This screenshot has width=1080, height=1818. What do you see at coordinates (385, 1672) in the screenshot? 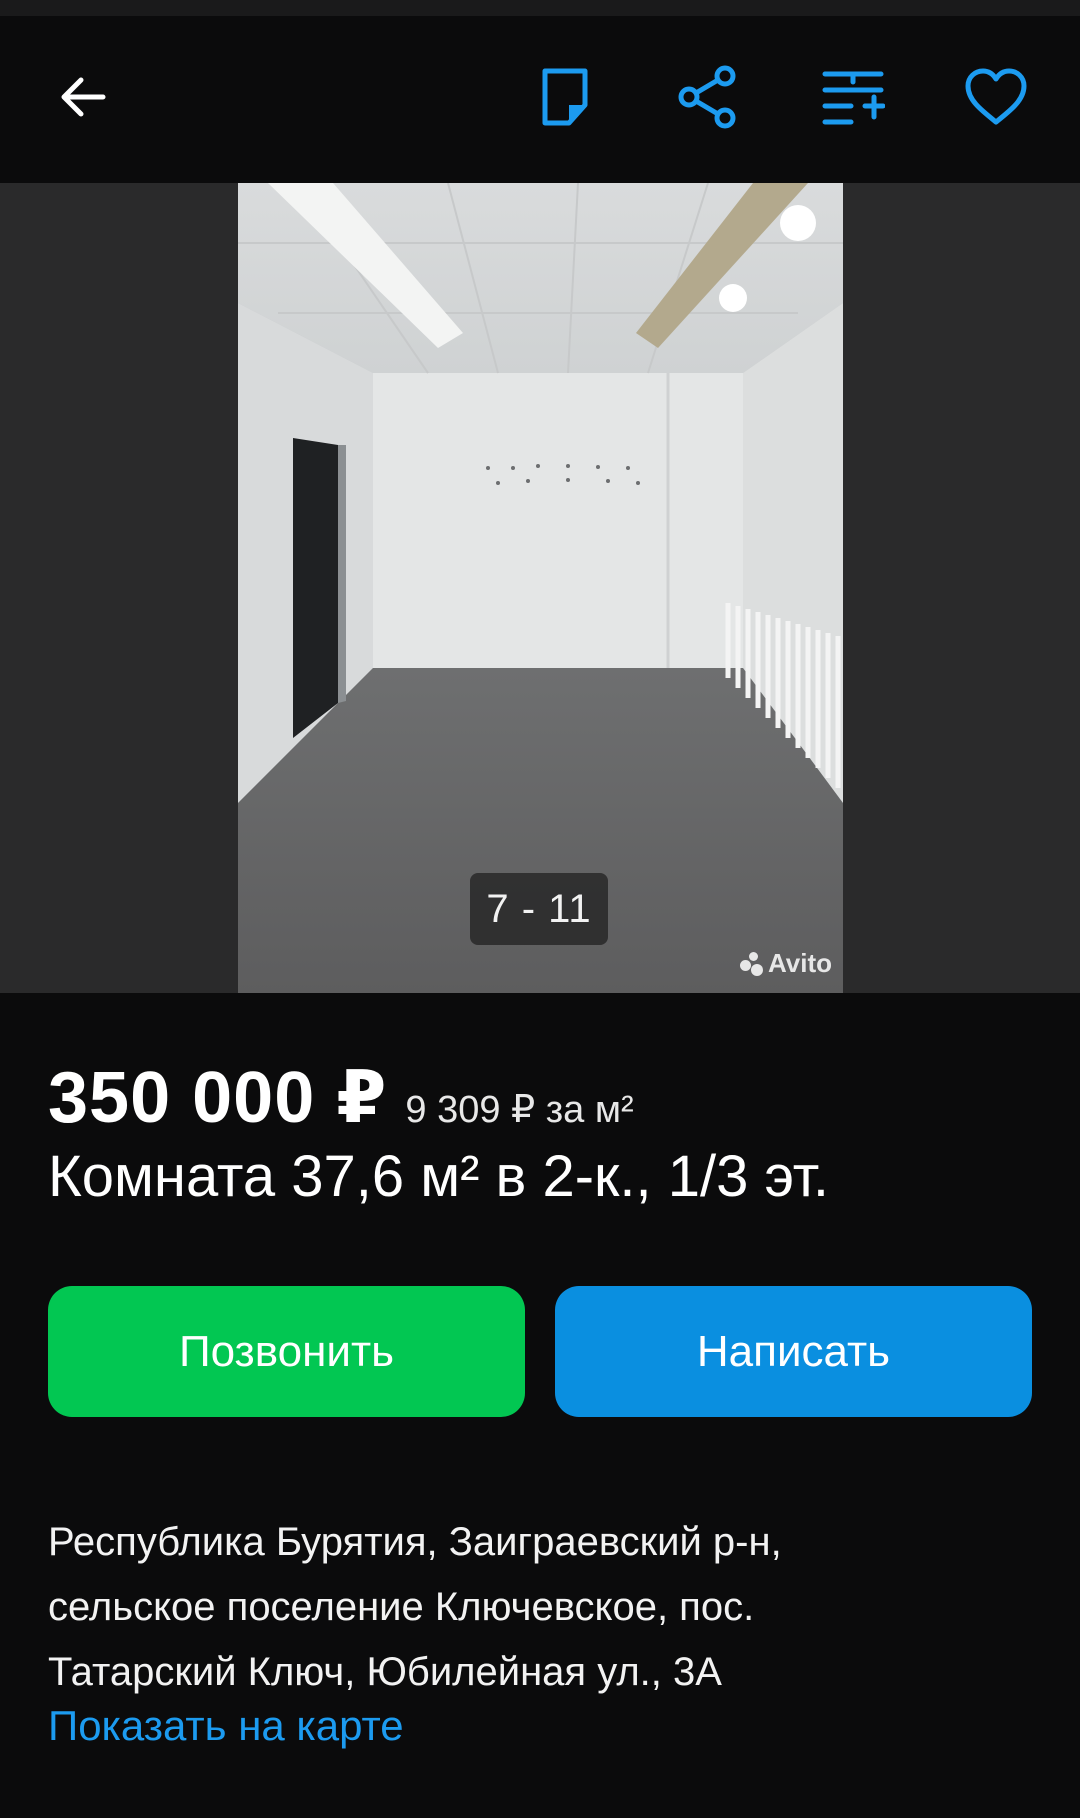
I see `address-line: Татарский Ключ, Юбилейная ул., 3А` at bounding box center [385, 1672].